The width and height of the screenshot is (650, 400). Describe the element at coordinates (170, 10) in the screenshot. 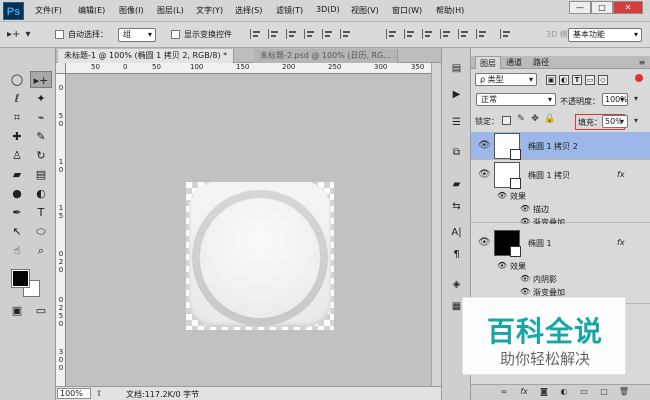

I see `menu-layer: 图层(L)` at that location.